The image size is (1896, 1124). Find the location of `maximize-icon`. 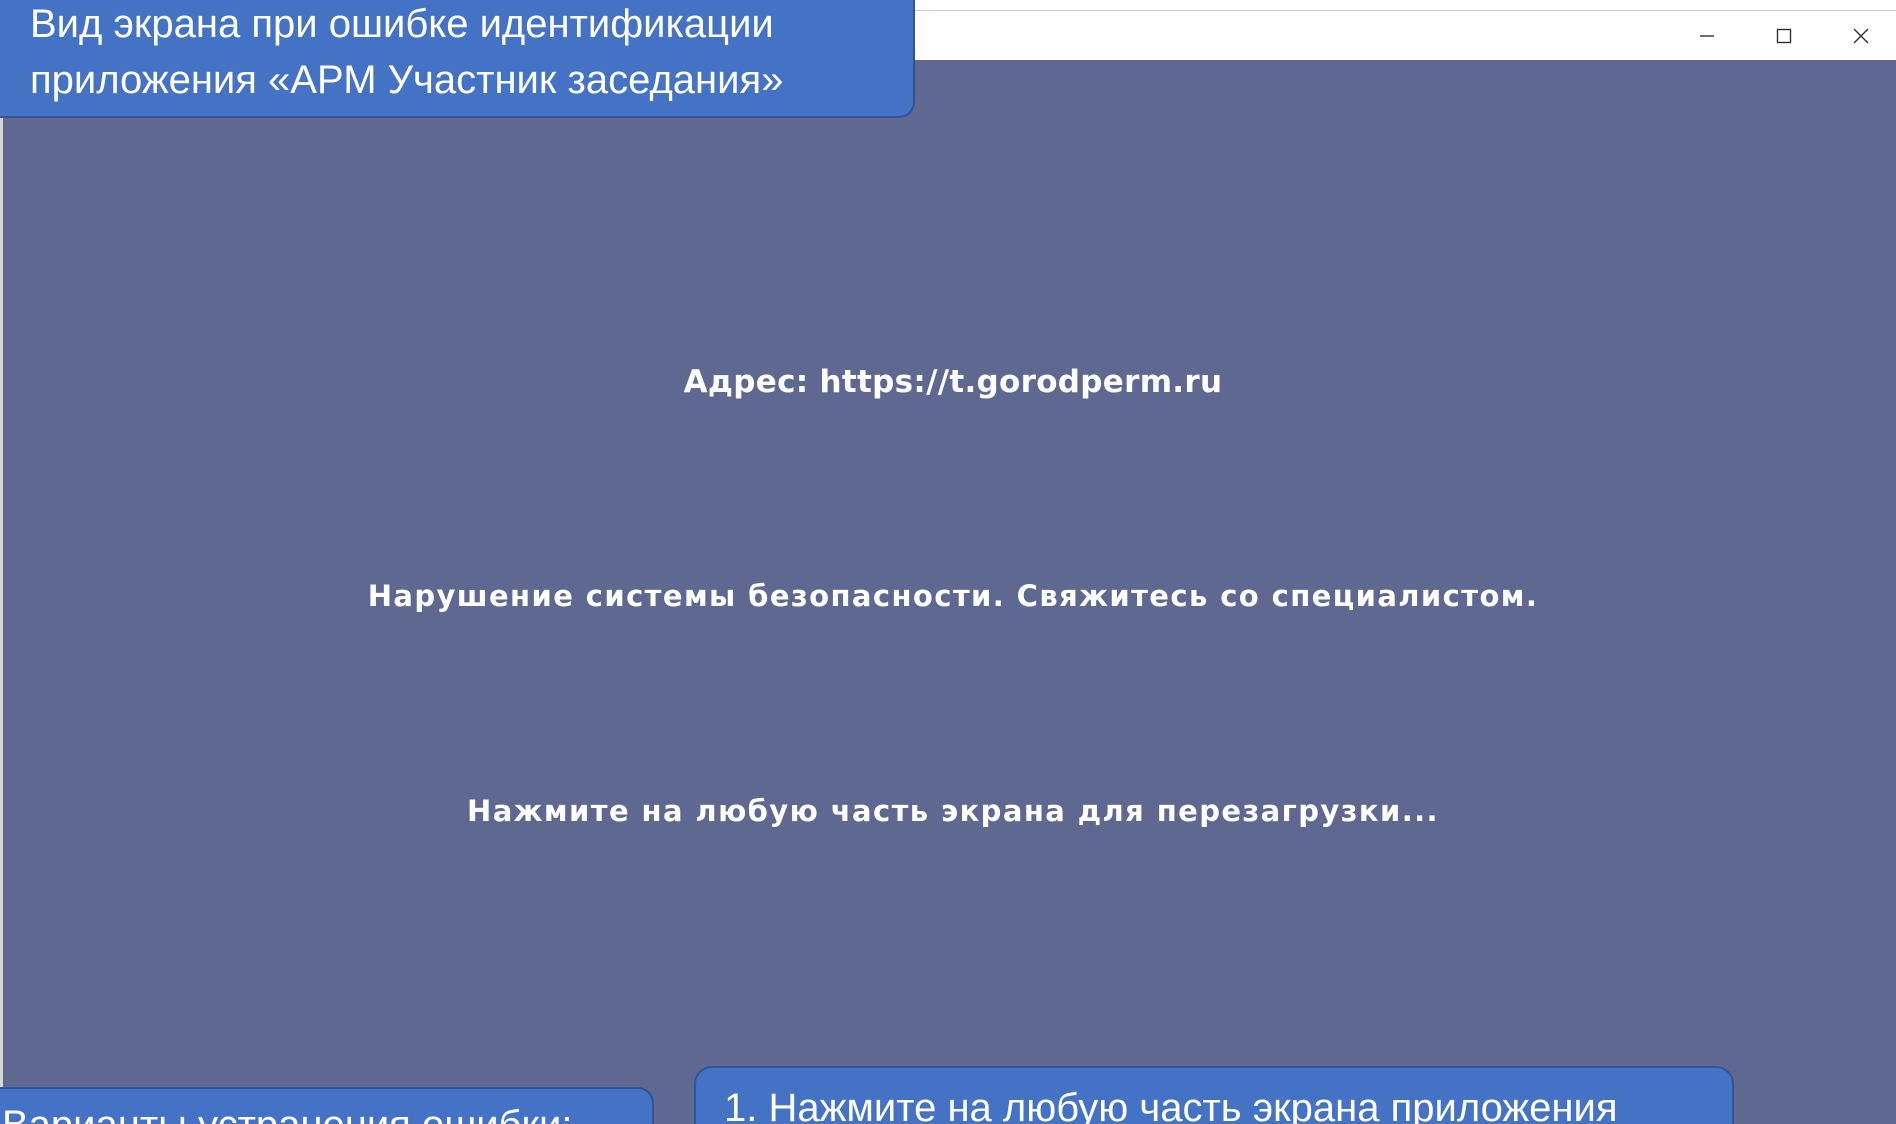

maximize-icon is located at coordinates (1784, 36).